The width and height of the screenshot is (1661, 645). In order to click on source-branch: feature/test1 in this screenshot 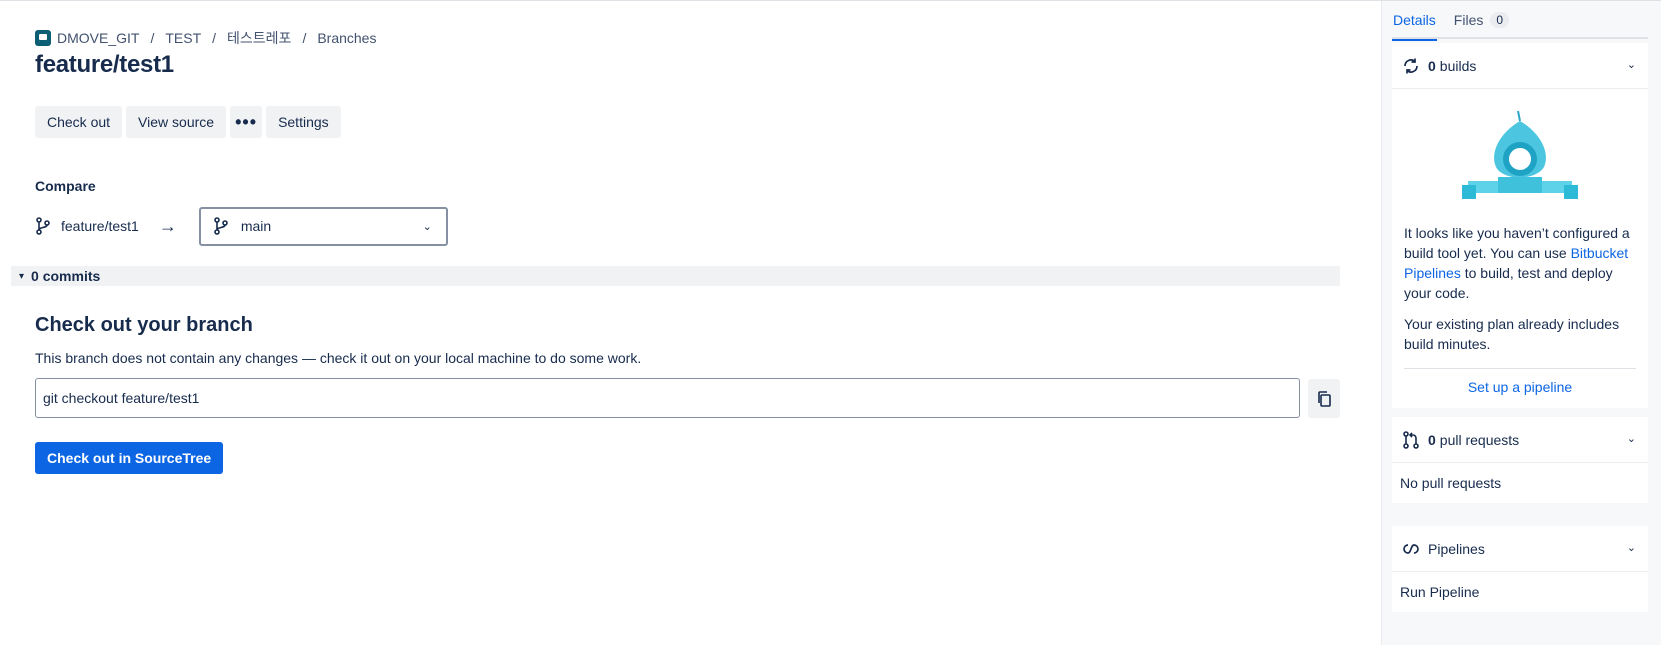, I will do `click(87, 226)`.